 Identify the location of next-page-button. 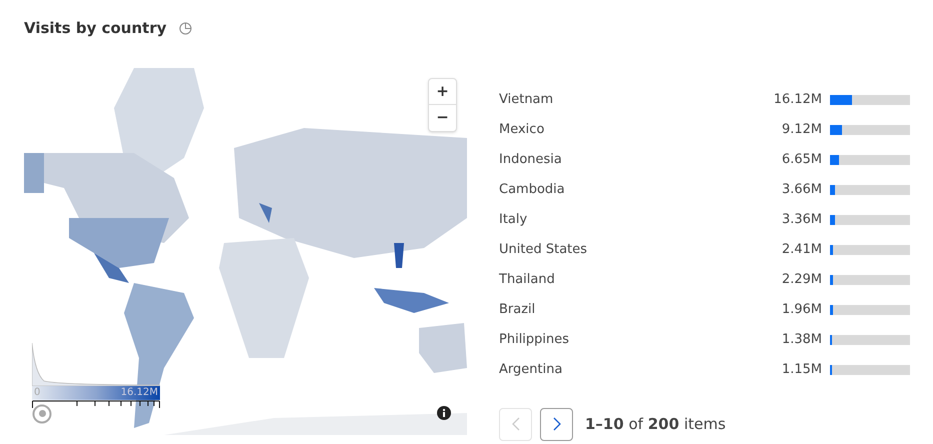
(556, 424).